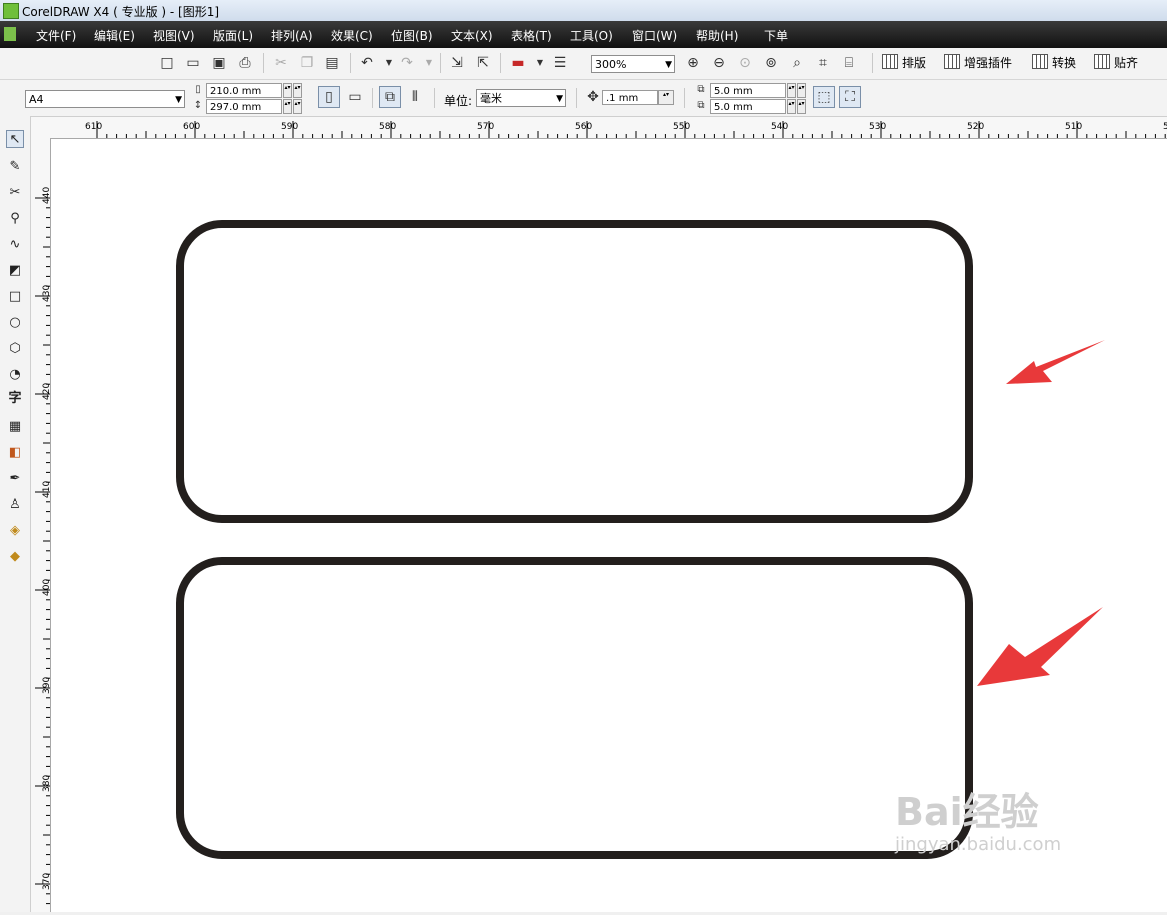  I want to click on interactive-fill-tool-icon: ◆, so click(15, 557).